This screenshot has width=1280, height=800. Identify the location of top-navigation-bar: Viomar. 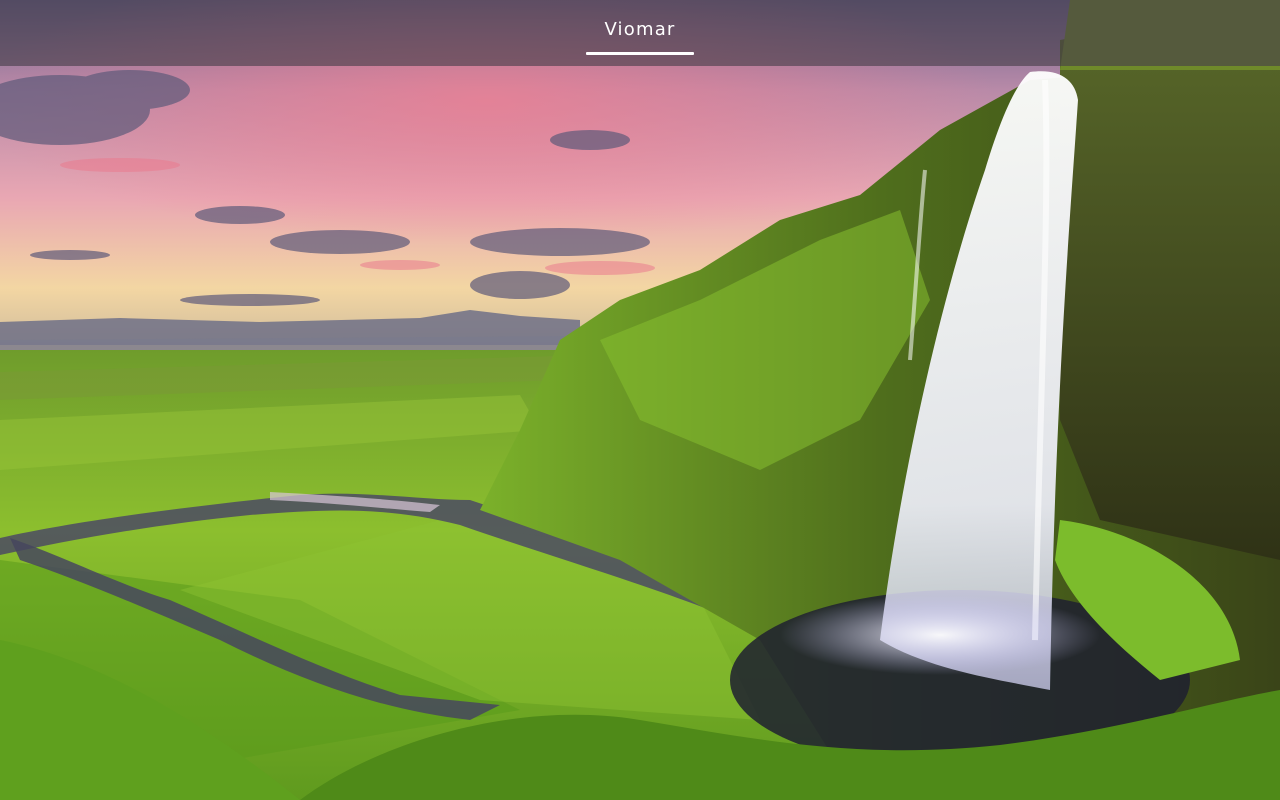
(640, 33).